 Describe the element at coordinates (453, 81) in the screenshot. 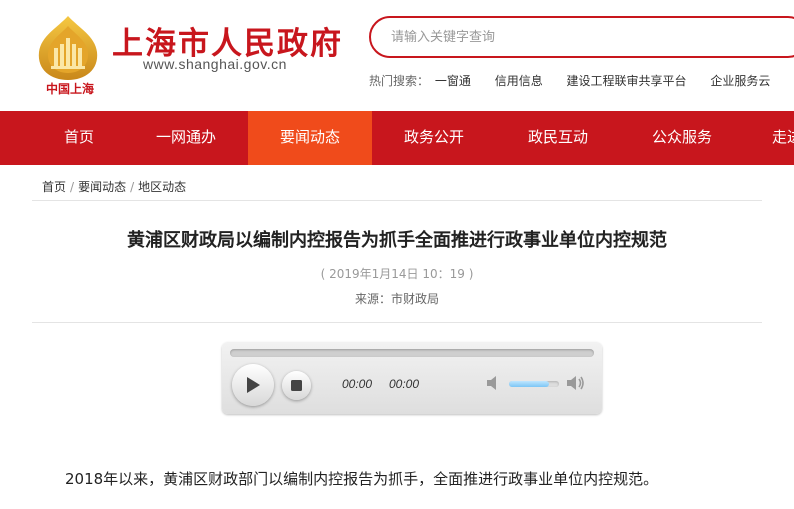

I see `hot-link-yichuangtong: 一窗通` at that location.